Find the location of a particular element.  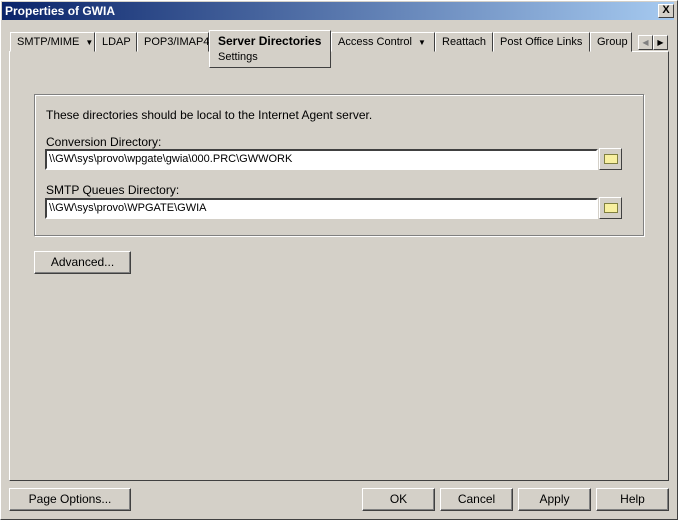

apply-button: Apply is located at coordinates (554, 499).